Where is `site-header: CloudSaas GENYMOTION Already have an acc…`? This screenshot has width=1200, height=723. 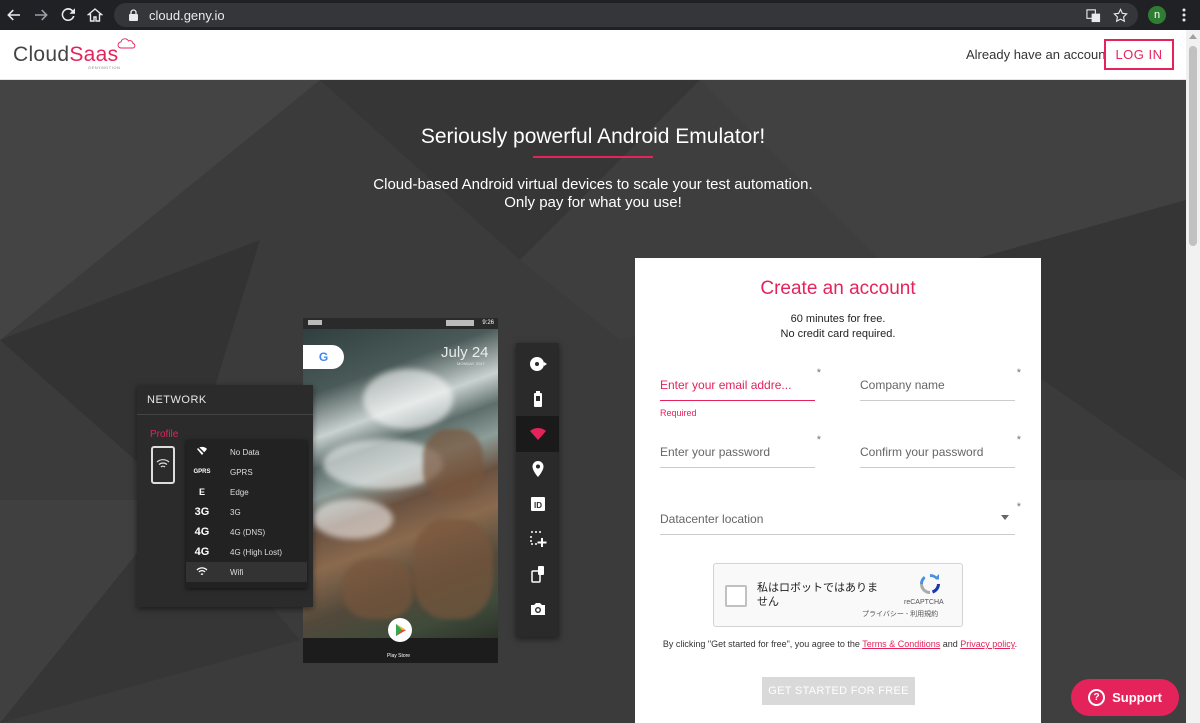 site-header: CloudSaas GENYMOTION Already have an acc… is located at coordinates (593, 55).